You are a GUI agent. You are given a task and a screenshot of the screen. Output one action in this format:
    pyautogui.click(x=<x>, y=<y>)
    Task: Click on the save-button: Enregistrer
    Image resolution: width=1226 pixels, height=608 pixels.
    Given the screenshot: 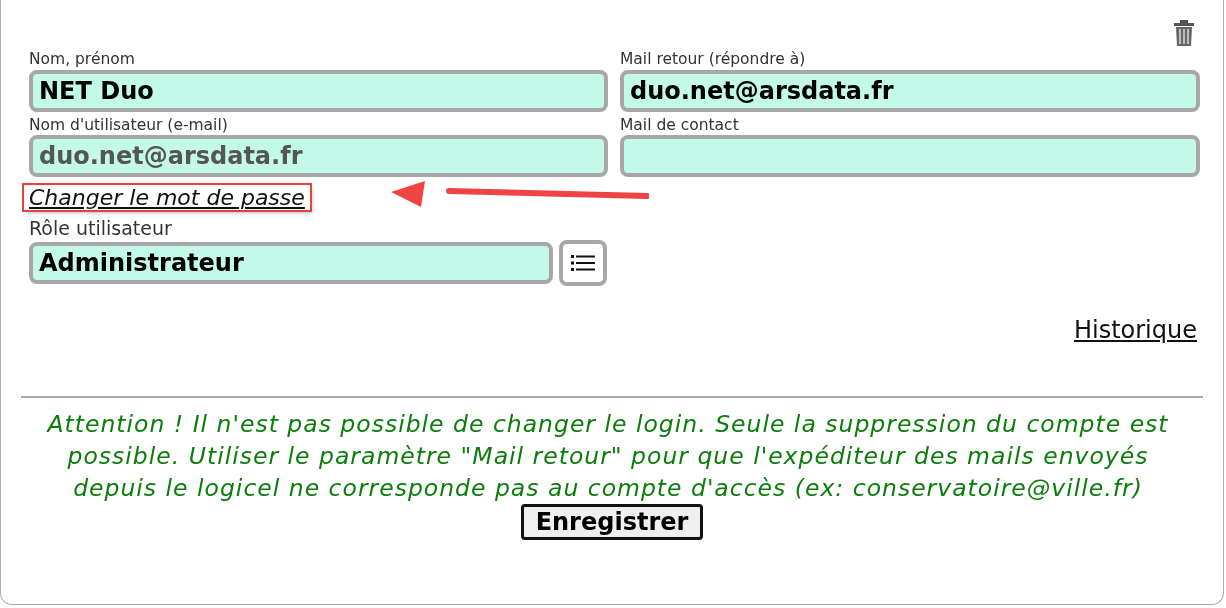 What is the action you would take?
    pyautogui.click(x=612, y=522)
    